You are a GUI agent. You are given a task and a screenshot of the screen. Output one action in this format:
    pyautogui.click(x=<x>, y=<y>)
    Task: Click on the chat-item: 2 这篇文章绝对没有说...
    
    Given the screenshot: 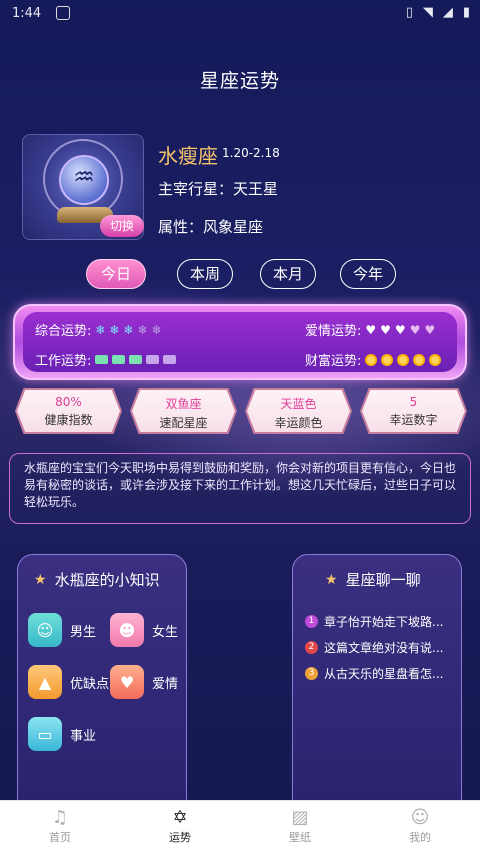 What is the action you would take?
    pyautogui.click(x=374, y=647)
    